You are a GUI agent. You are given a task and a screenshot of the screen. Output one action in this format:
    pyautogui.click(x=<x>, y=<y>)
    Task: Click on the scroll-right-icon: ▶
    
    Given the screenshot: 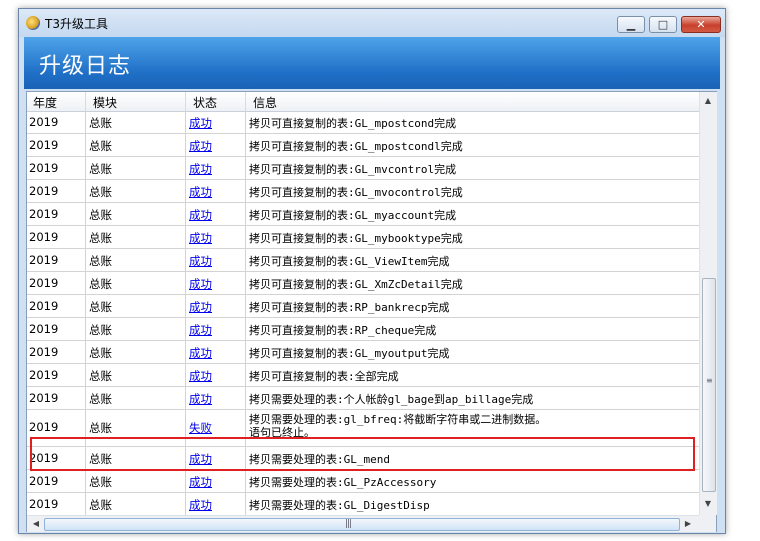 What is the action you would take?
    pyautogui.click(x=688, y=524)
    